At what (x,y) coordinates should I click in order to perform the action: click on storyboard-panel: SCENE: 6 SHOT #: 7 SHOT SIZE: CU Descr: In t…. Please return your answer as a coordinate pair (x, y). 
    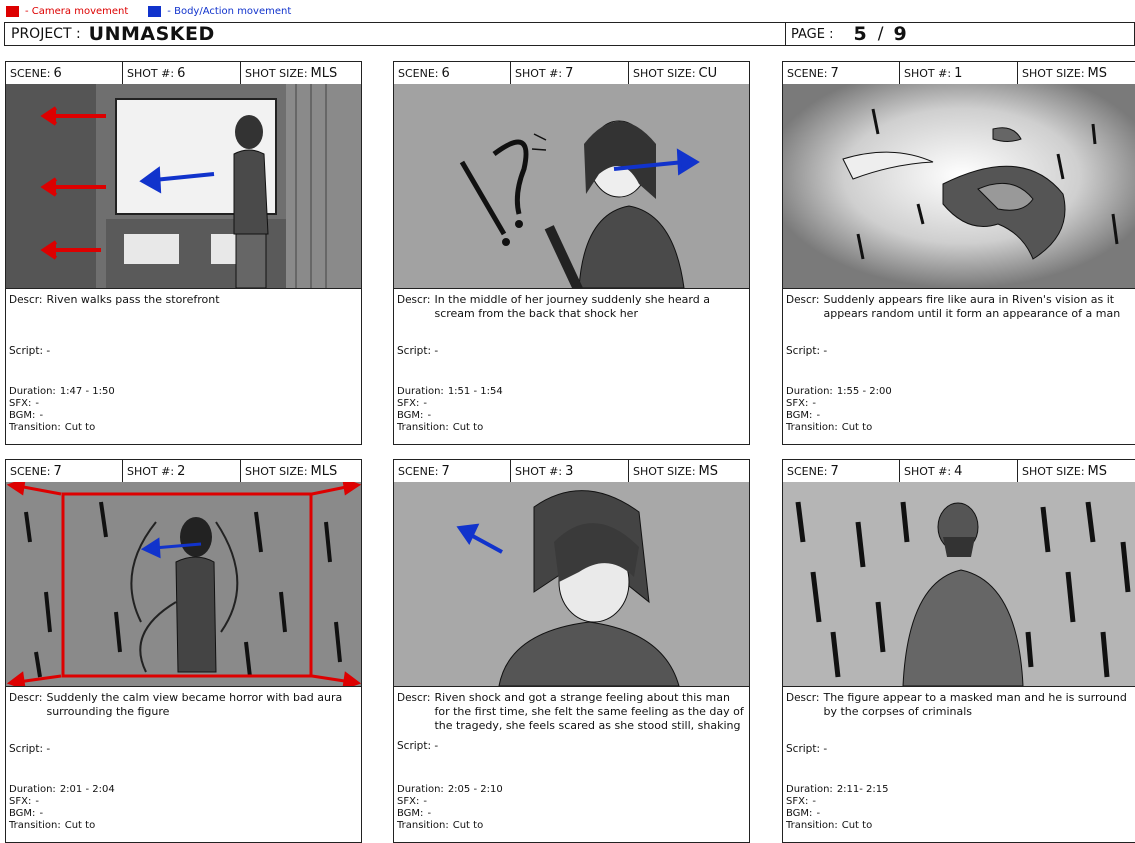
    Looking at the image, I should click on (571, 253).